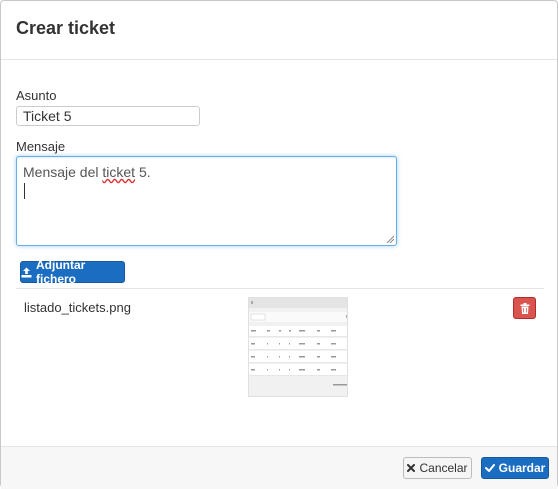 The height and width of the screenshot is (489, 558). I want to click on trash-icon, so click(525, 308).